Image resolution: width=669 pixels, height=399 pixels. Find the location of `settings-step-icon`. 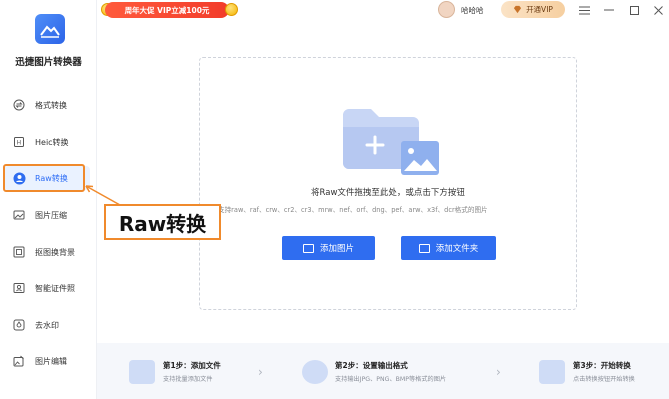

settings-step-icon is located at coordinates (315, 372).